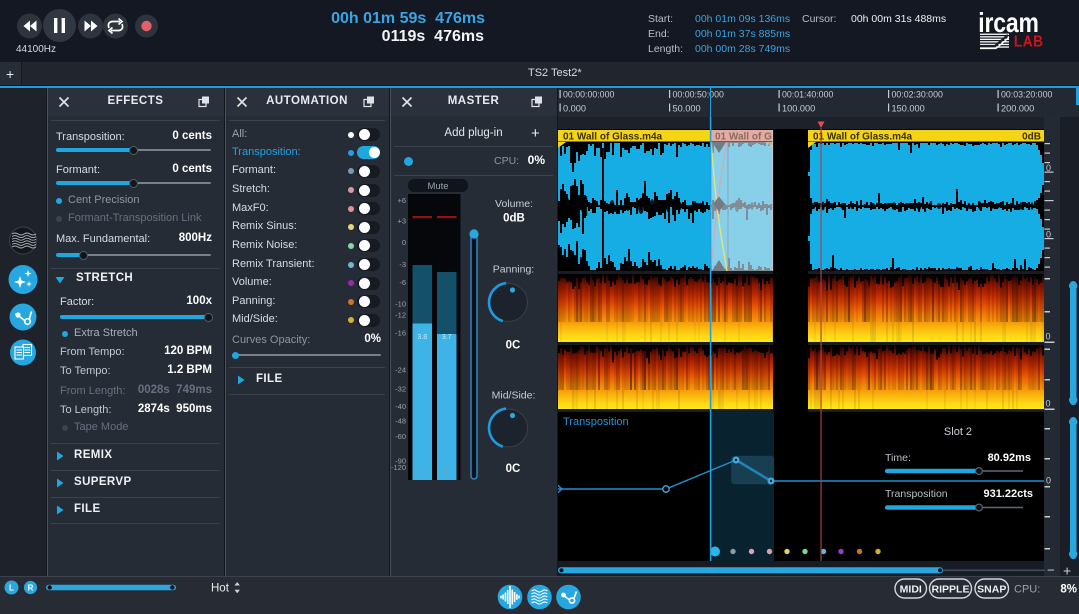 The image size is (1079, 614). What do you see at coordinates (400, 406) in the screenshot?
I see `svg-text: -40` at bounding box center [400, 406].